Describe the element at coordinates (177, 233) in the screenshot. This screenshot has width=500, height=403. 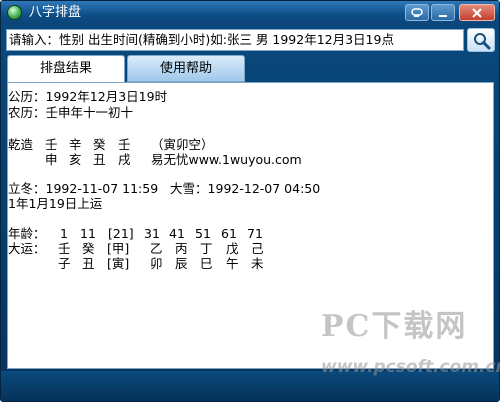
I see `age-5: 41` at that location.